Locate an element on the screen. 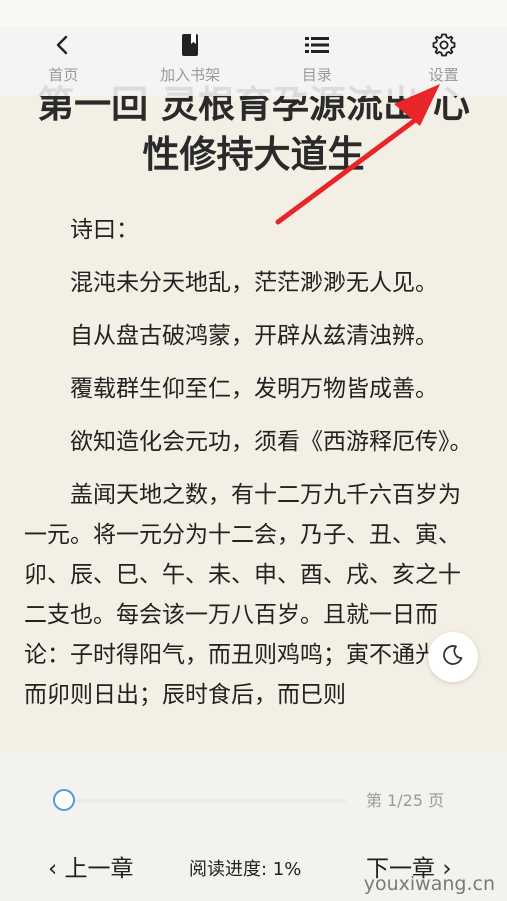  night-mode-button is located at coordinates (453, 657).